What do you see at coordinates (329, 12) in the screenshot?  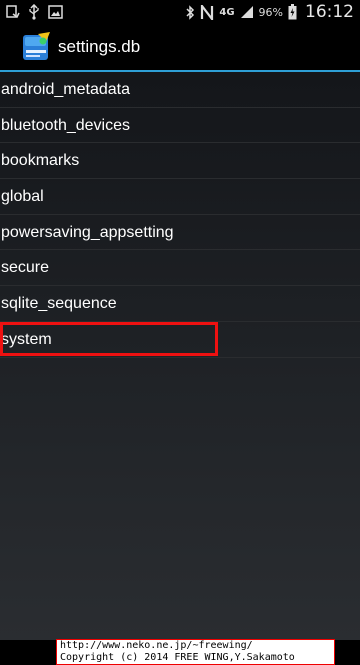 I see `status-clock: 16:12` at bounding box center [329, 12].